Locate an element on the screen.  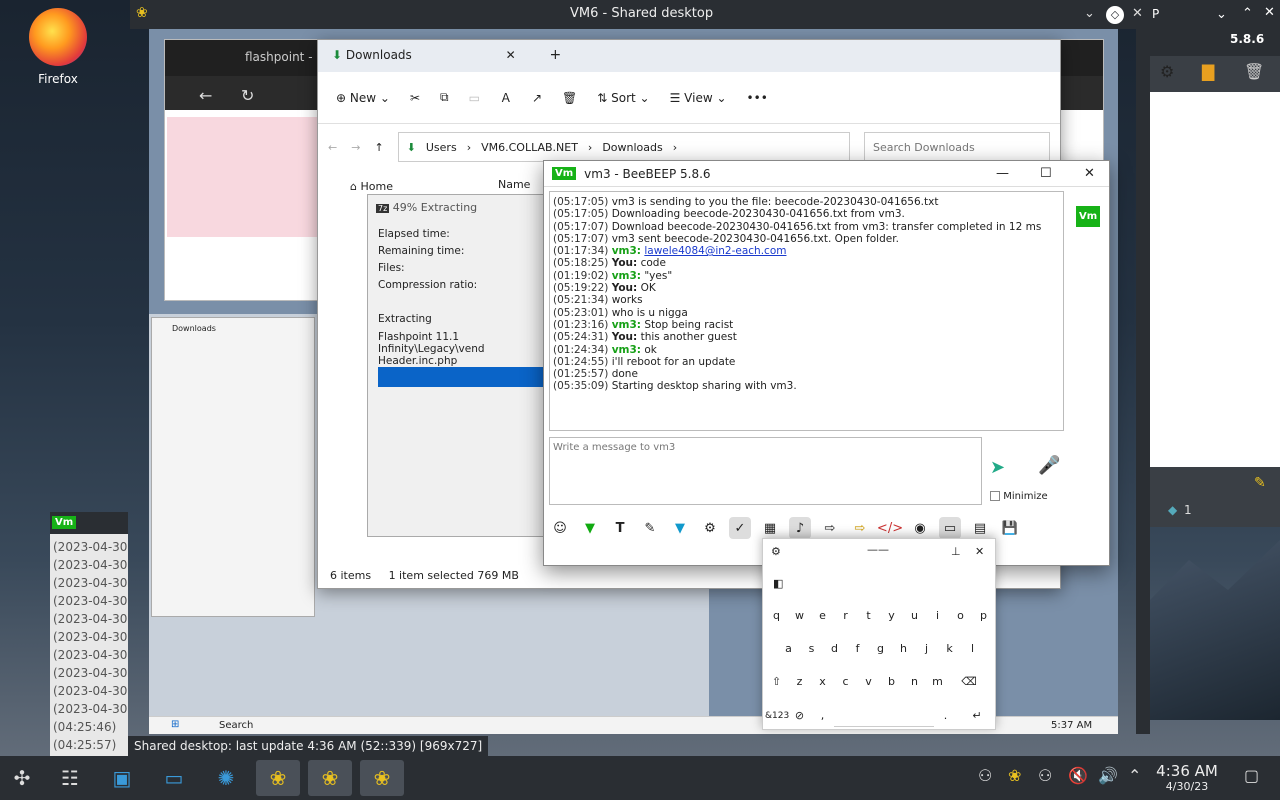
note-icon: ♪ is located at coordinates (800, 528).